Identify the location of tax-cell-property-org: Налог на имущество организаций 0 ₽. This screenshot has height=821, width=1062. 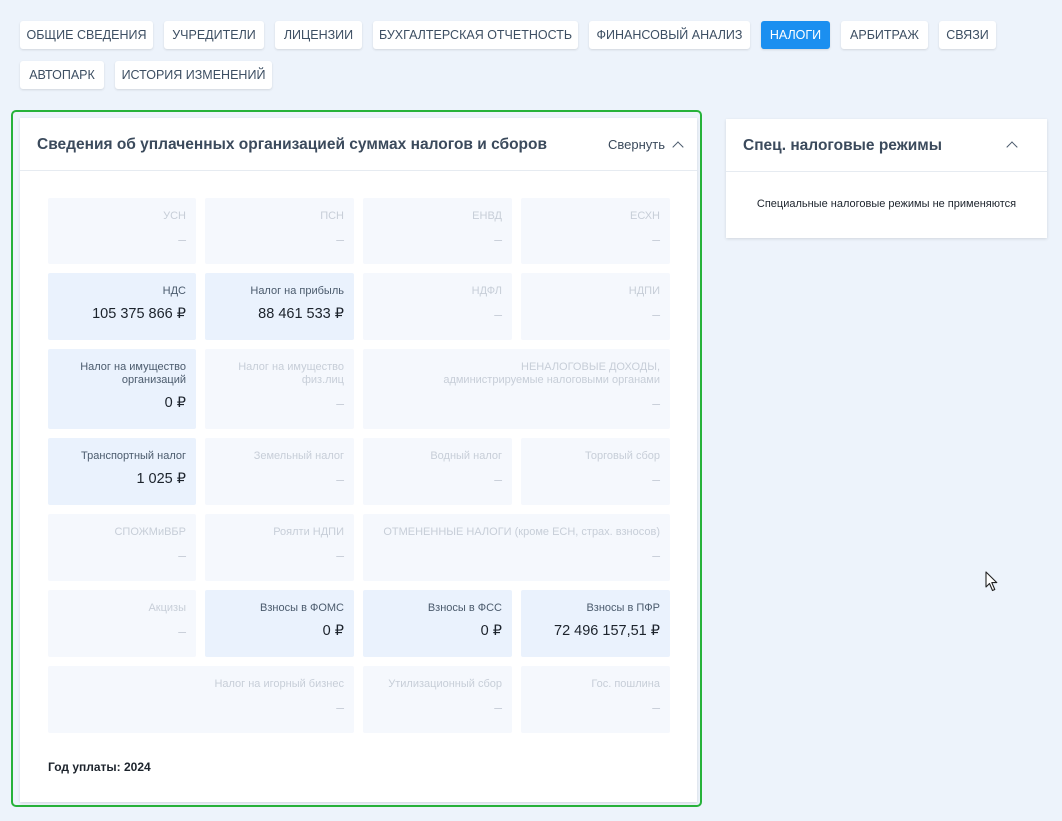
(122, 389).